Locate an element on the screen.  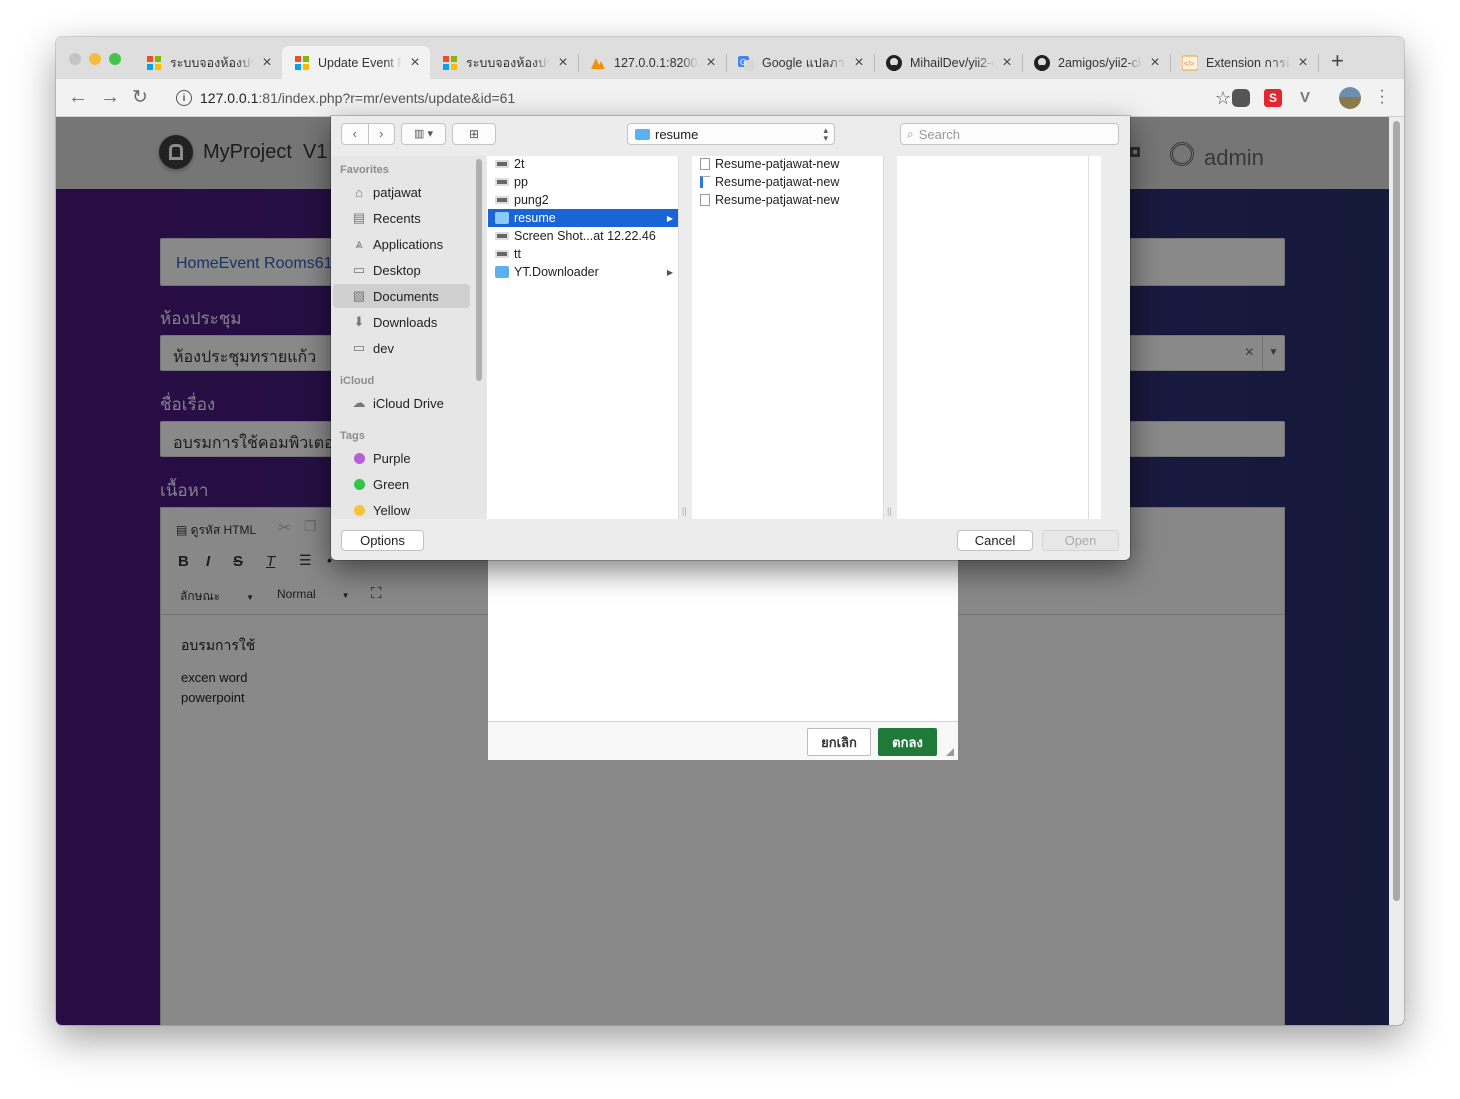
list-item: pung2 is located at coordinates (583, 200).